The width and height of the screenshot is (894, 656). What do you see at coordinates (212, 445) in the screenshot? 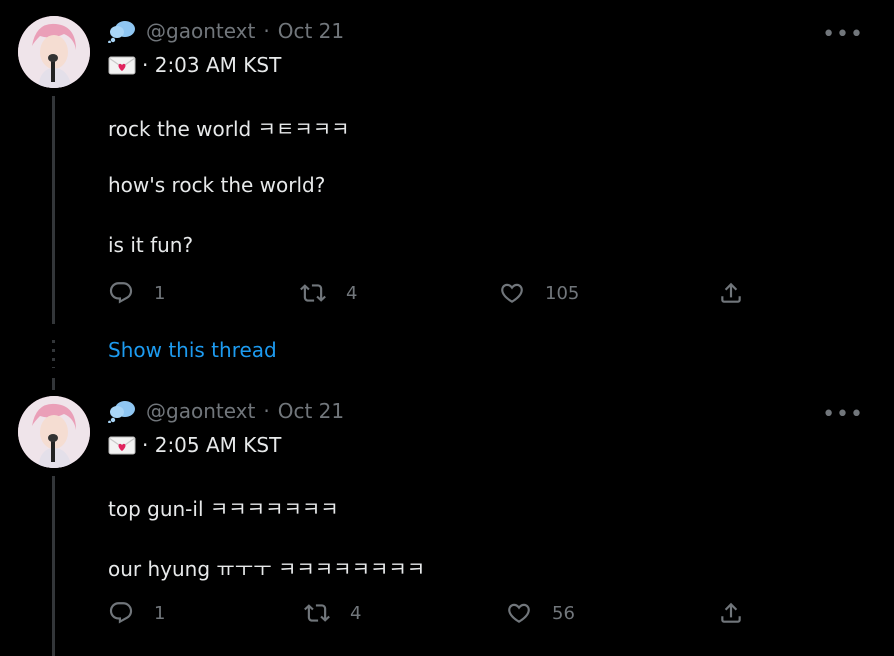
I see `tweet-time: · 2:05 AM KST` at bounding box center [212, 445].